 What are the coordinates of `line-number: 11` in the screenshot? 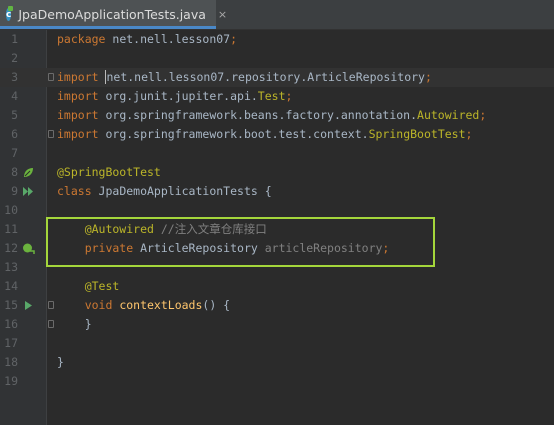 It's located at (11, 229).